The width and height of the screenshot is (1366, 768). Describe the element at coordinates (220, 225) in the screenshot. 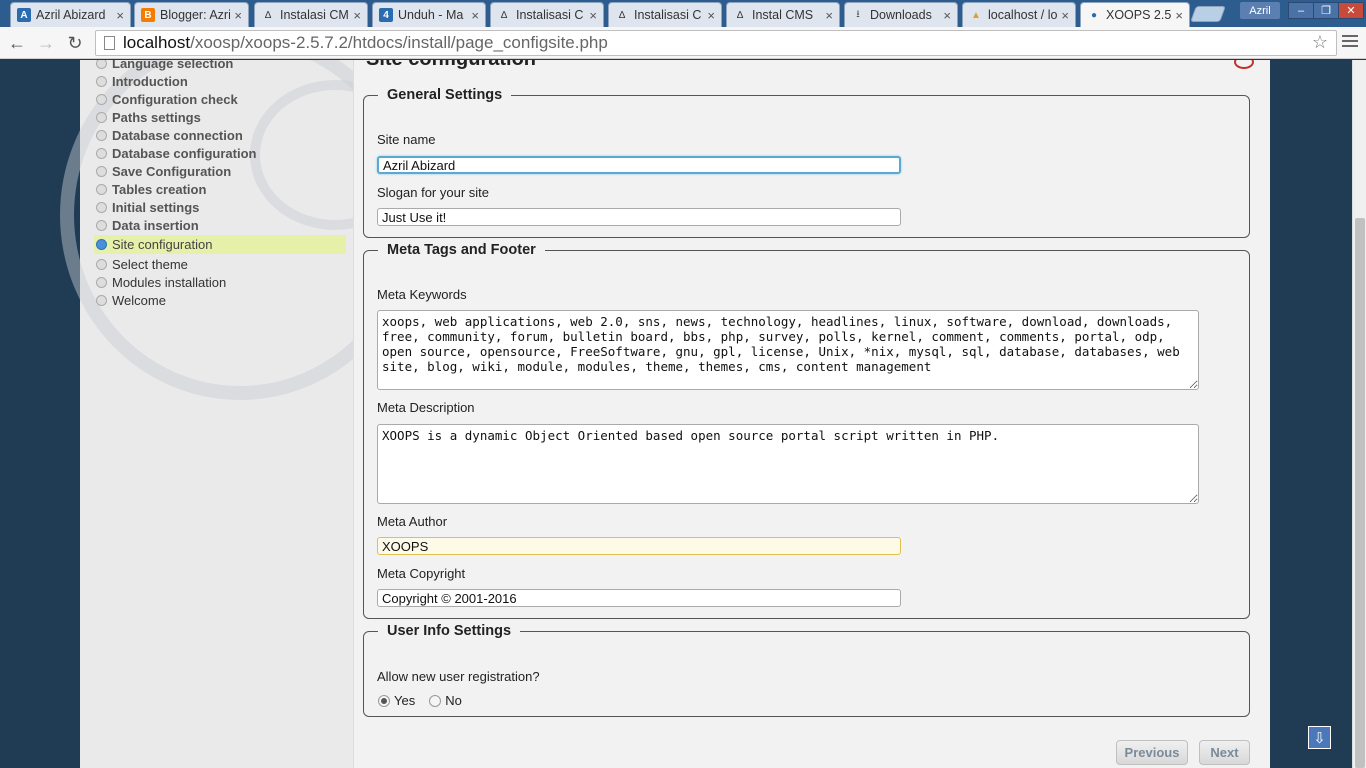

I see `install-step-item: Data insertion` at that location.